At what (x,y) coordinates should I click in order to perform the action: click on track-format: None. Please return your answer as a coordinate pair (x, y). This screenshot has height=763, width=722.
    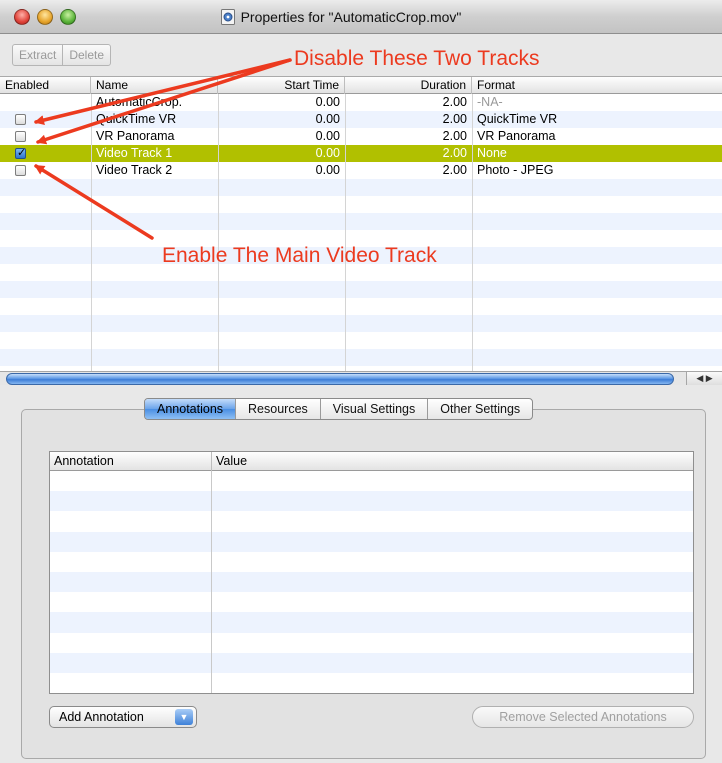
    Looking at the image, I should click on (492, 153).